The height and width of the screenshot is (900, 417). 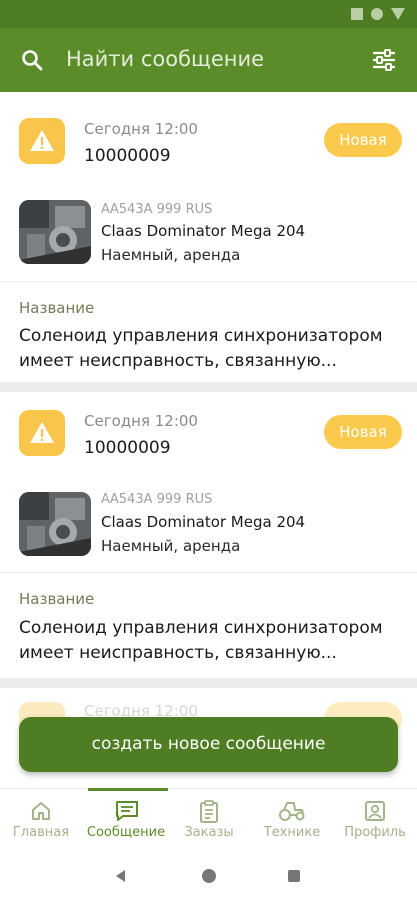 What do you see at coordinates (384, 60) in the screenshot?
I see `filter-icon` at bounding box center [384, 60].